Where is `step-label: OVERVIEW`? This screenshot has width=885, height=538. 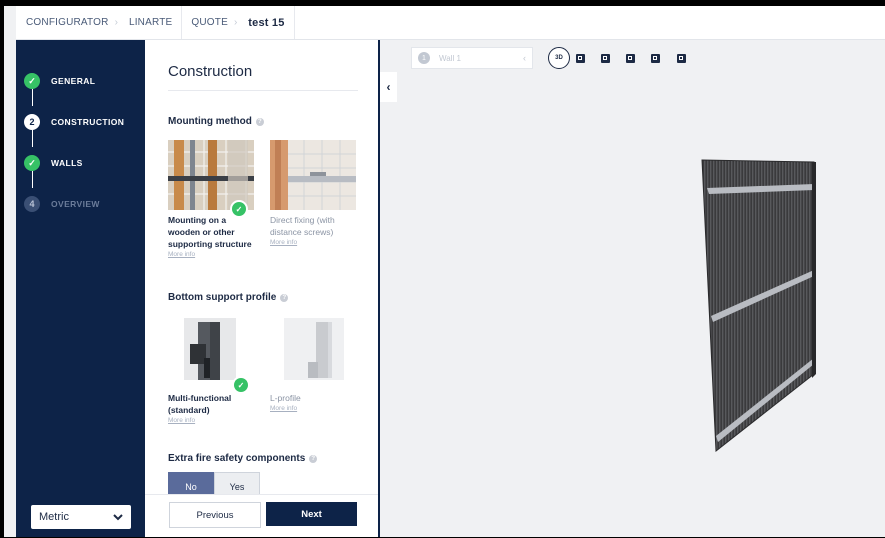
step-label: OVERVIEW is located at coordinates (75, 204).